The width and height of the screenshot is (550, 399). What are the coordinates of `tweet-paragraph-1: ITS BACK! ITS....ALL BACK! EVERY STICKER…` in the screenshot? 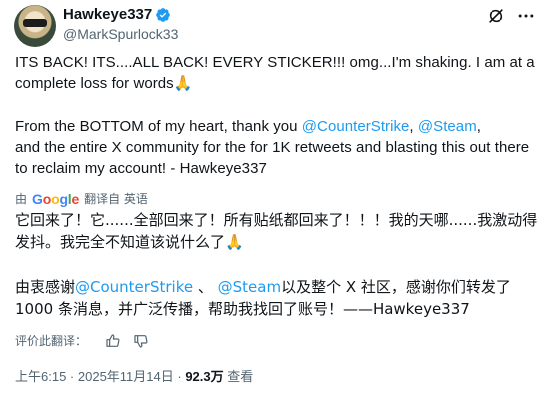 It's located at (277, 73).